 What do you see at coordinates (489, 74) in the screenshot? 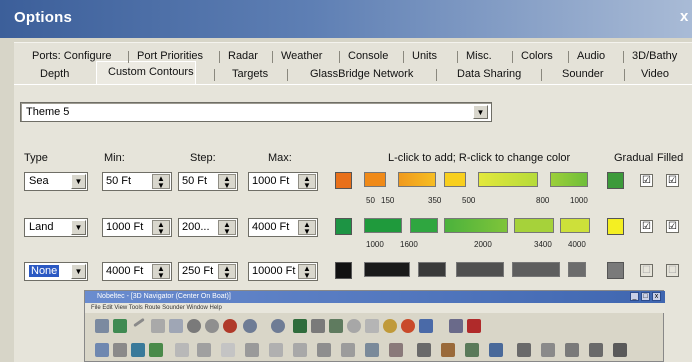
I see `tab-data-sharing: Data Sharing` at bounding box center [489, 74].